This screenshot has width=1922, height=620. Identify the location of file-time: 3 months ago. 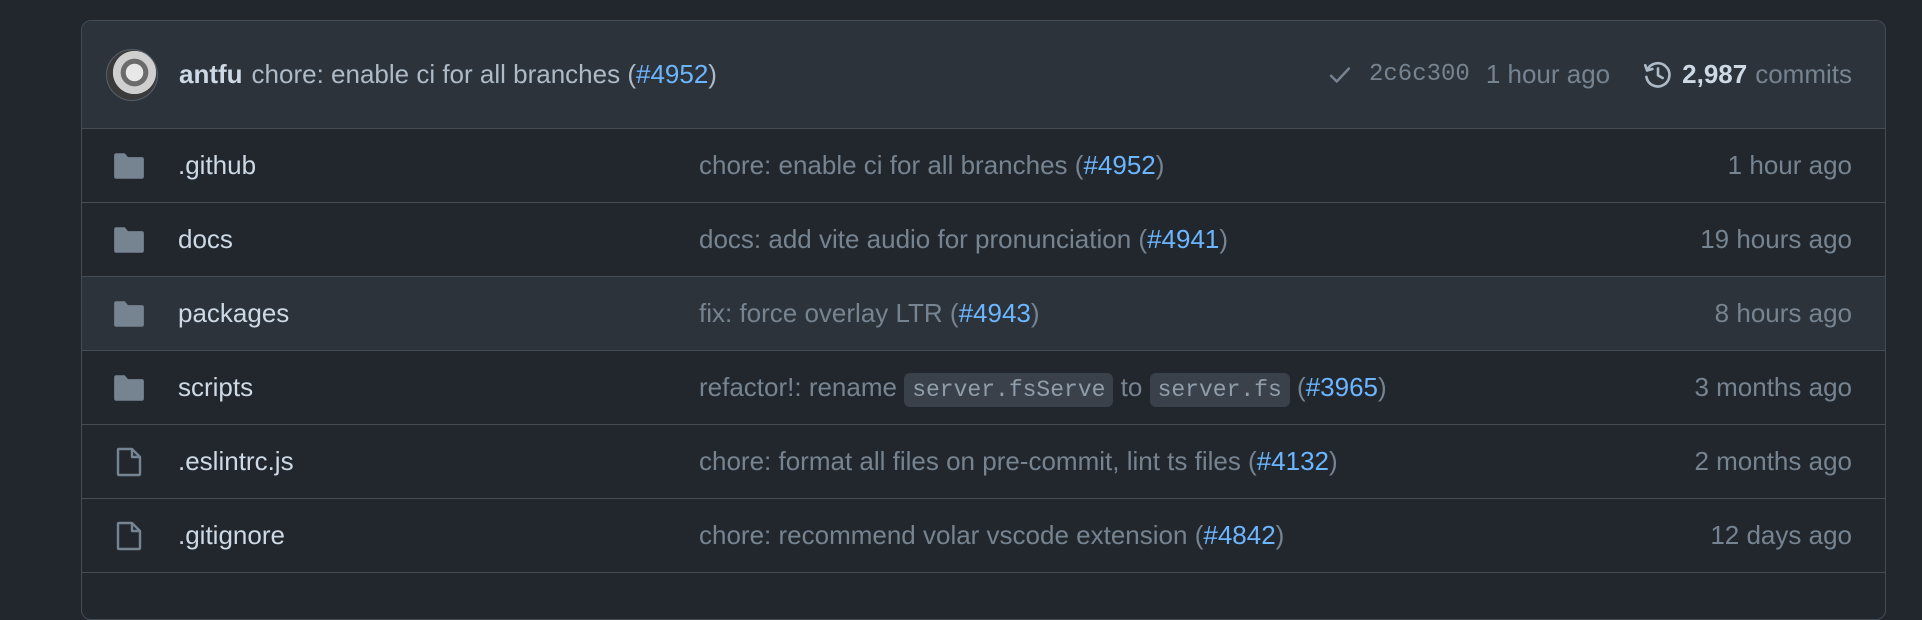
(1773, 387).